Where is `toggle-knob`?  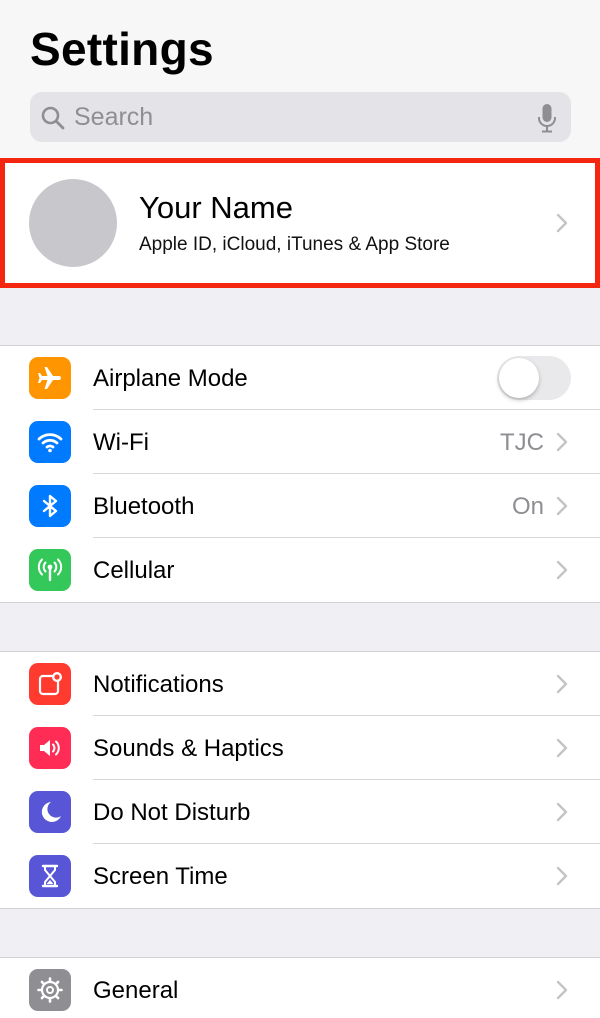 toggle-knob is located at coordinates (519, 378).